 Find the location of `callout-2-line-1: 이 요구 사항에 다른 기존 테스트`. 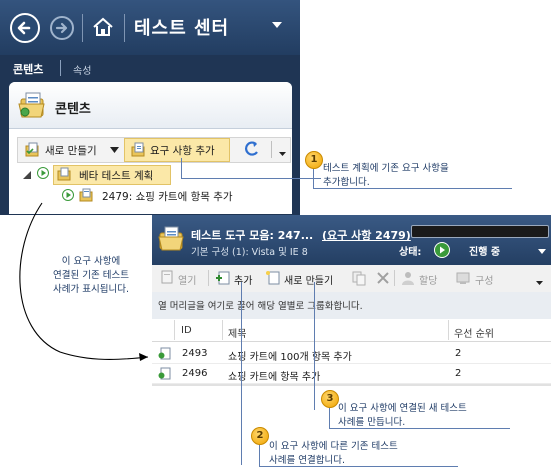

callout-2-line-1: 이 요구 사항에 다른 기존 테스트 is located at coordinates (333, 446).